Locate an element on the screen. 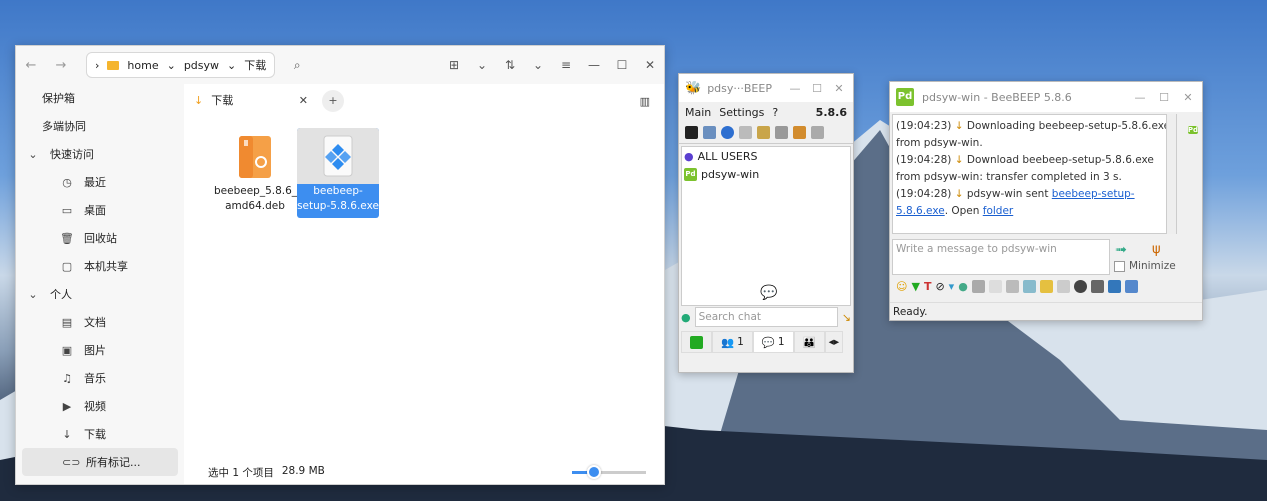 This screenshot has height=501, width=1267. tab-scroll-arrows: ◂▸ is located at coordinates (834, 342).